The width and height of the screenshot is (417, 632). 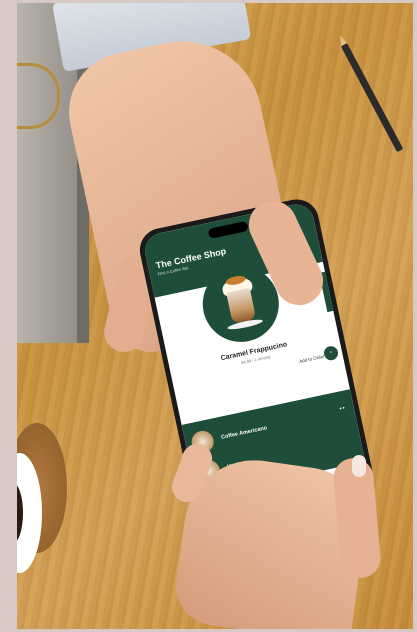 I want to click on glass, so click(x=241, y=306).